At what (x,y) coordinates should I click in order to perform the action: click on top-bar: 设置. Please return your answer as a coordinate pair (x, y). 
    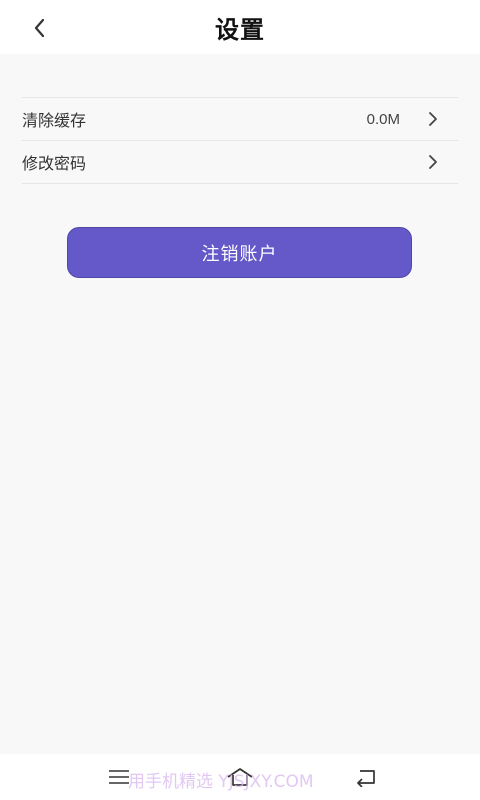
    Looking at the image, I should click on (240, 27).